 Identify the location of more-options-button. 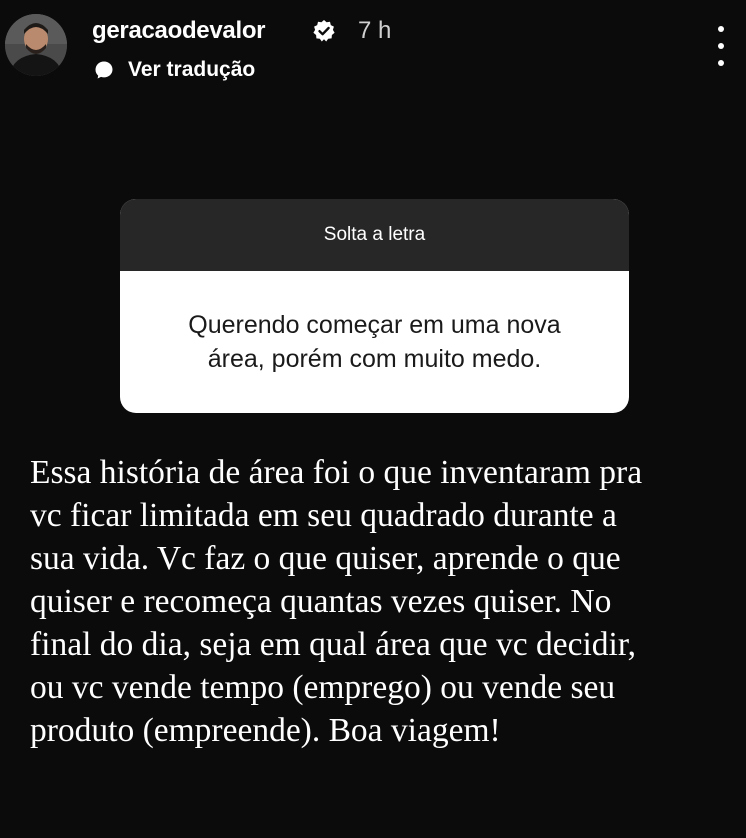
(721, 46).